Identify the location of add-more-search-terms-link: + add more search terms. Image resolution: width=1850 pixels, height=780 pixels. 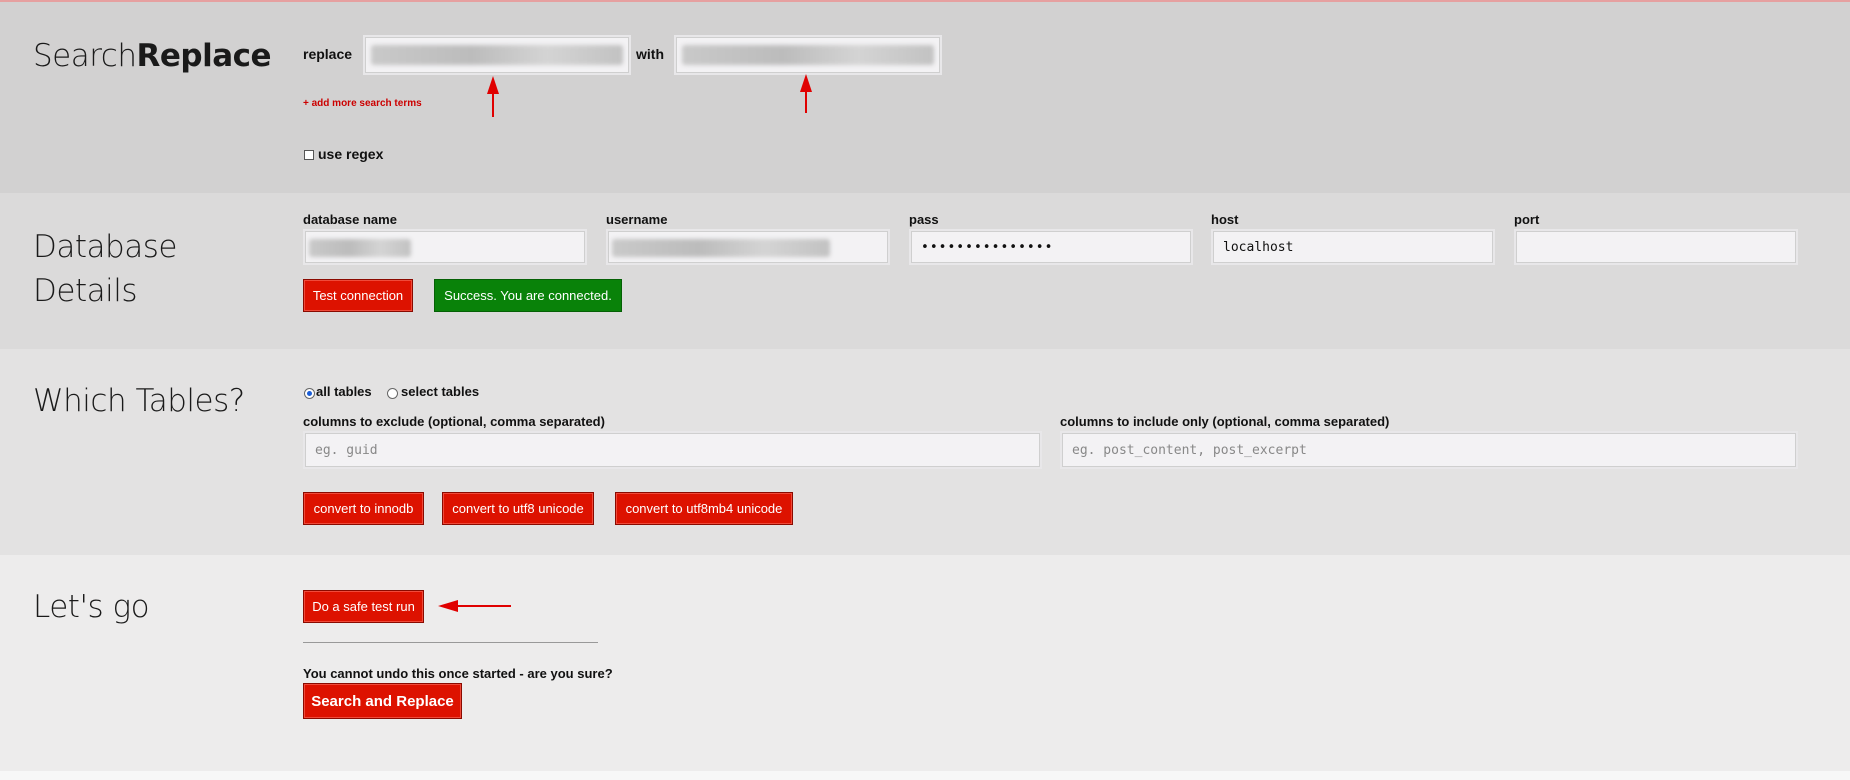
(362, 103).